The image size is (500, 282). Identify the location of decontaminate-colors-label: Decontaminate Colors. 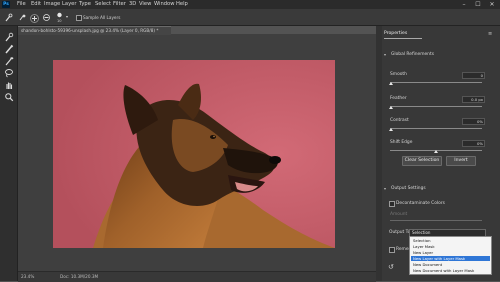
(420, 203).